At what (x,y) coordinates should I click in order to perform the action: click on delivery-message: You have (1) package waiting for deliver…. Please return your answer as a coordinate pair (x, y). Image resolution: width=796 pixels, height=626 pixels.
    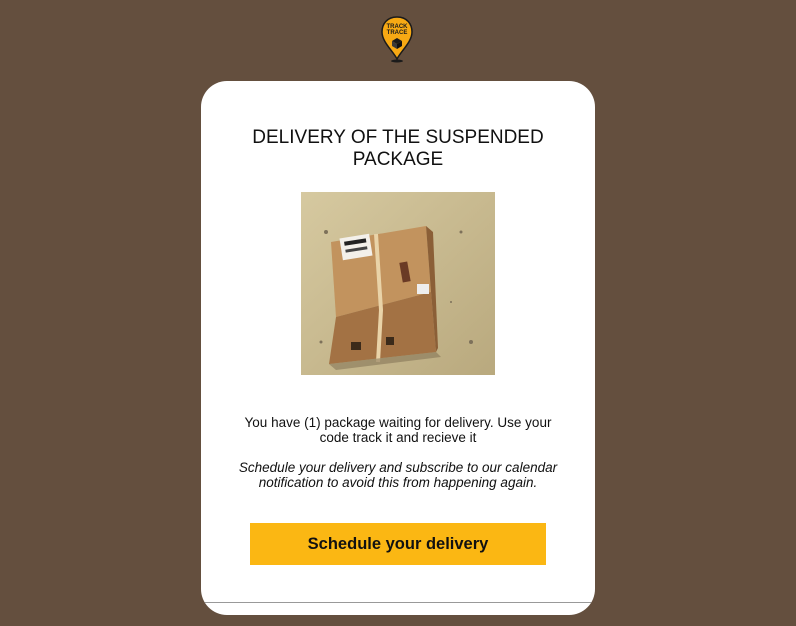
    Looking at the image, I should click on (398, 430).